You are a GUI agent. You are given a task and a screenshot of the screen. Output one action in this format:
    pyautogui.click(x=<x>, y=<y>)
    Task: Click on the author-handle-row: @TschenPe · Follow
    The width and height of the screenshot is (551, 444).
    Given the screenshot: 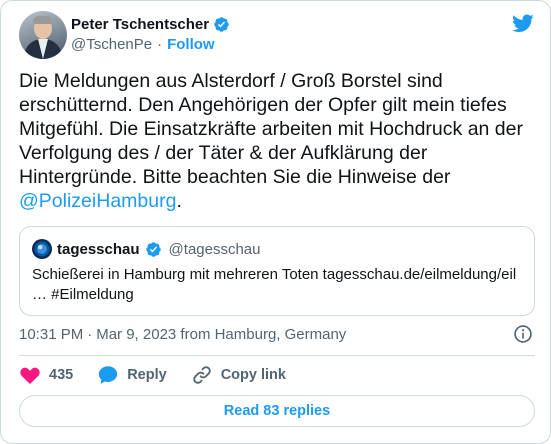 What is the action you would take?
    pyautogui.click(x=143, y=44)
    